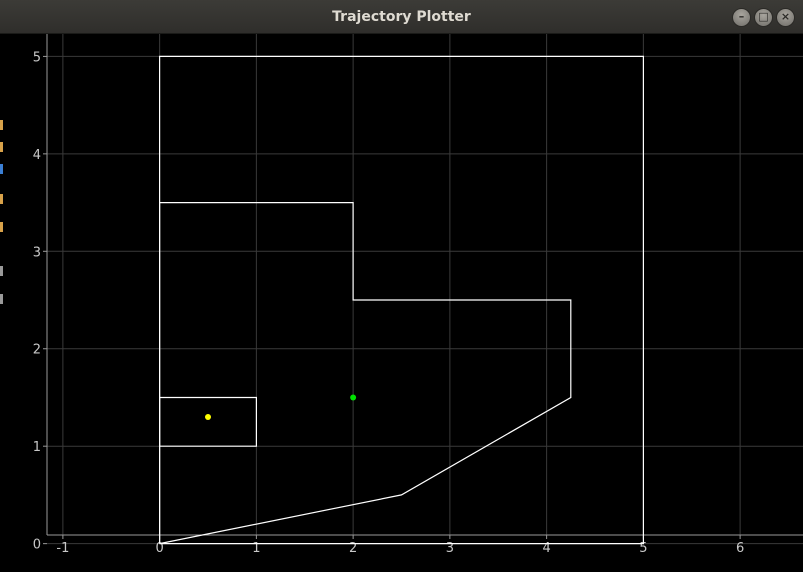 Image resolution: width=803 pixels, height=572 pixels. I want to click on start-box, so click(208, 421).